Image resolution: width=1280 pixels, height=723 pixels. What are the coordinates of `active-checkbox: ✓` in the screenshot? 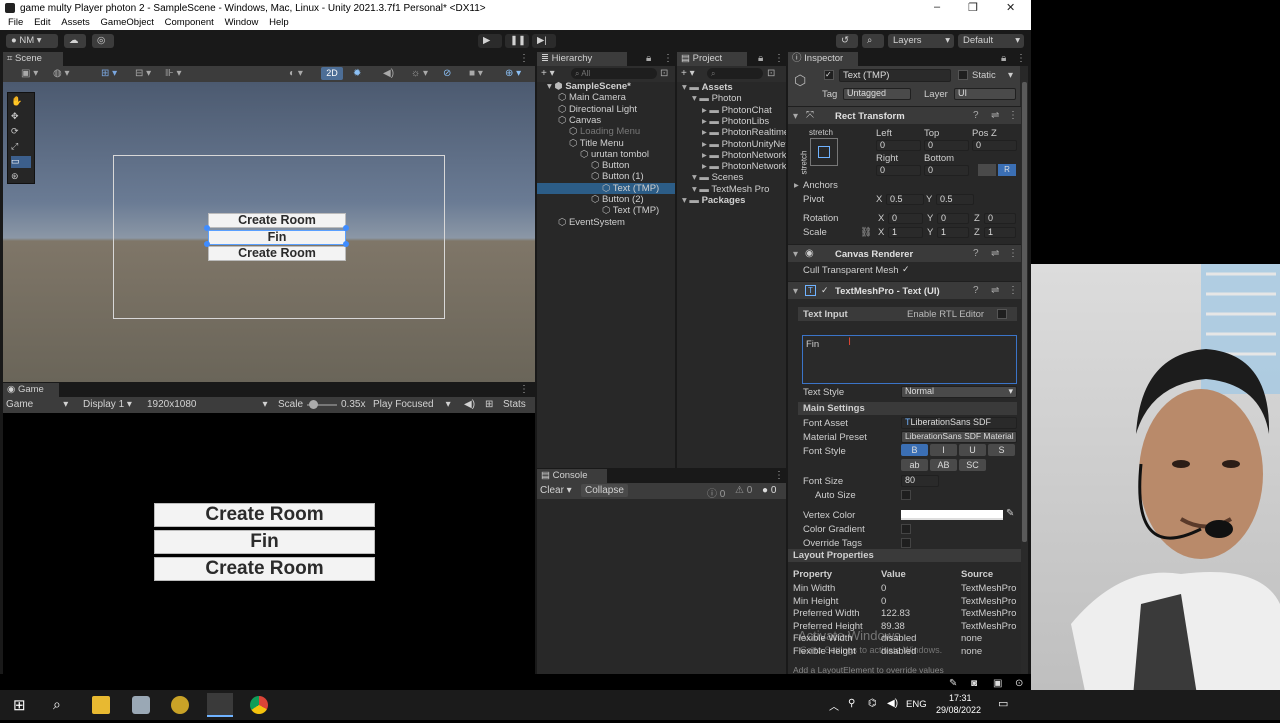 It's located at (829, 75).